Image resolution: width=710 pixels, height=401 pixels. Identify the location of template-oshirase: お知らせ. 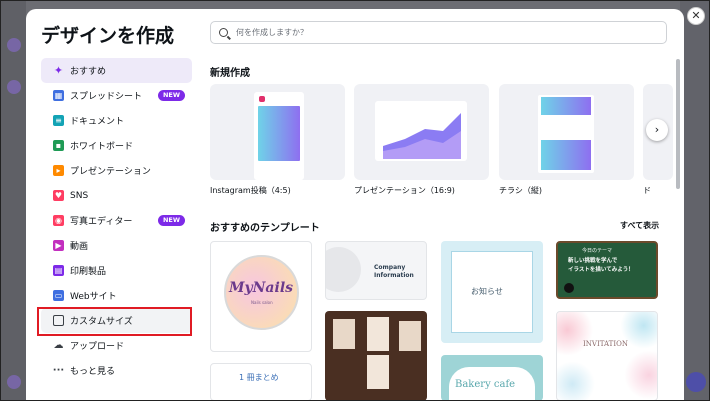
(492, 292).